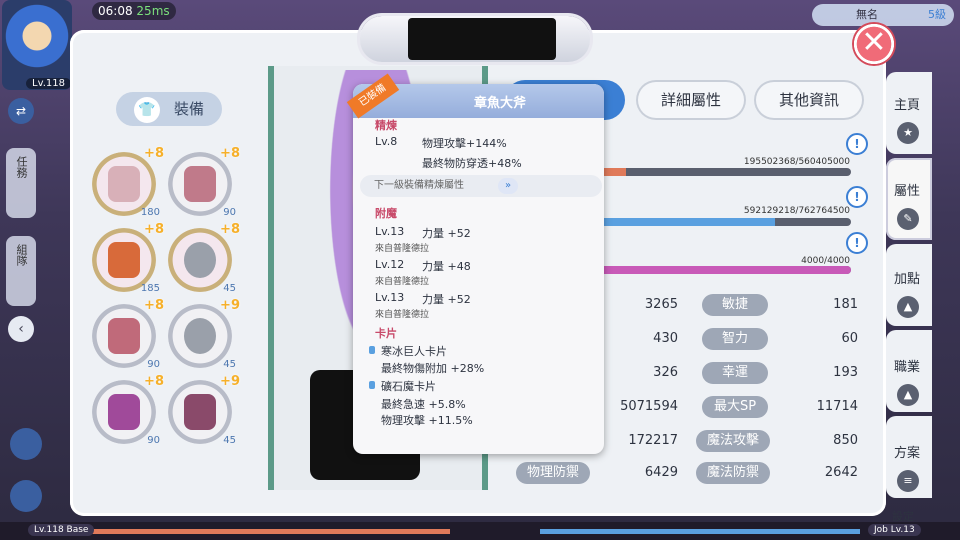 The image size is (960, 540). What do you see at coordinates (937, 14) in the screenshot?
I see `target-badge: 5級` at bounding box center [937, 14].